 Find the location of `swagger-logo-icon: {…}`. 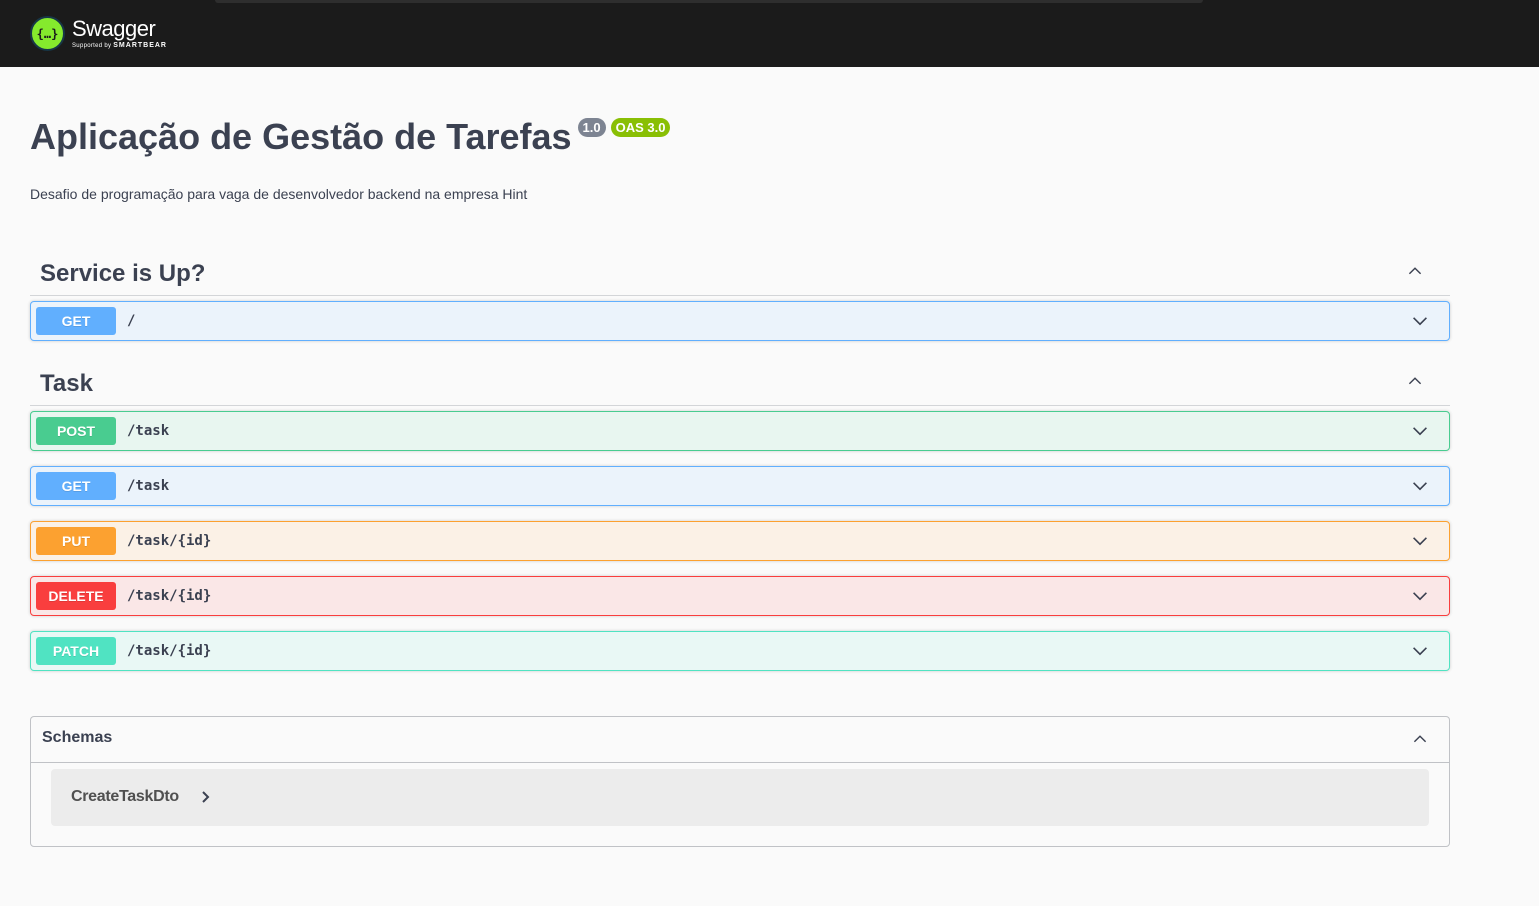

swagger-logo-icon: {…} is located at coordinates (47, 33).